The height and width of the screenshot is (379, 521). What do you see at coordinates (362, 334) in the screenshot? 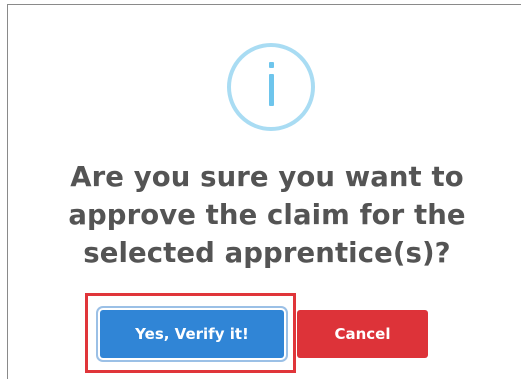
I see `cancel-button: Cancel` at bounding box center [362, 334].